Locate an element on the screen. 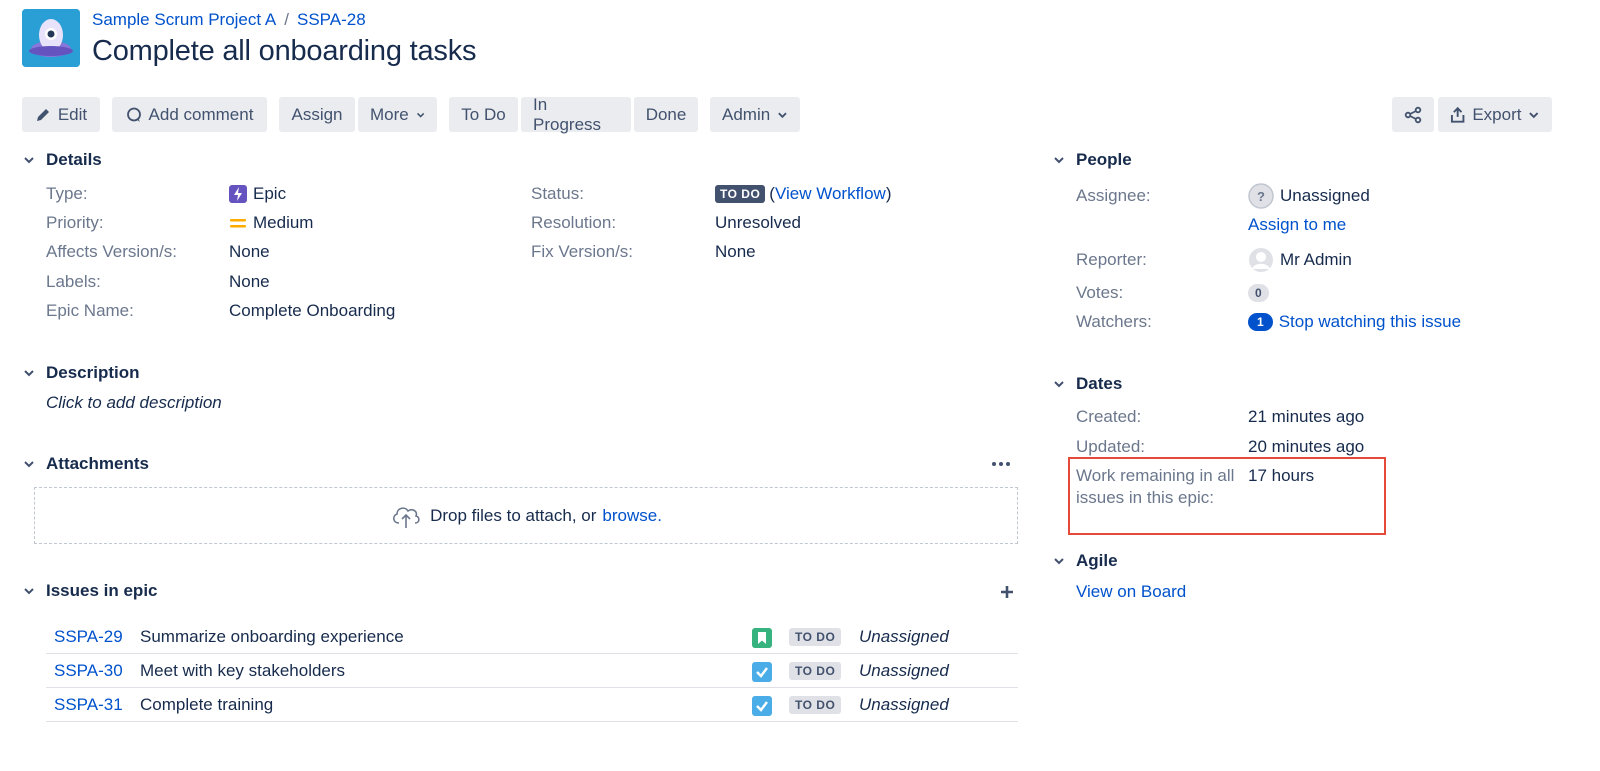  status-label: Status: is located at coordinates (557, 193).